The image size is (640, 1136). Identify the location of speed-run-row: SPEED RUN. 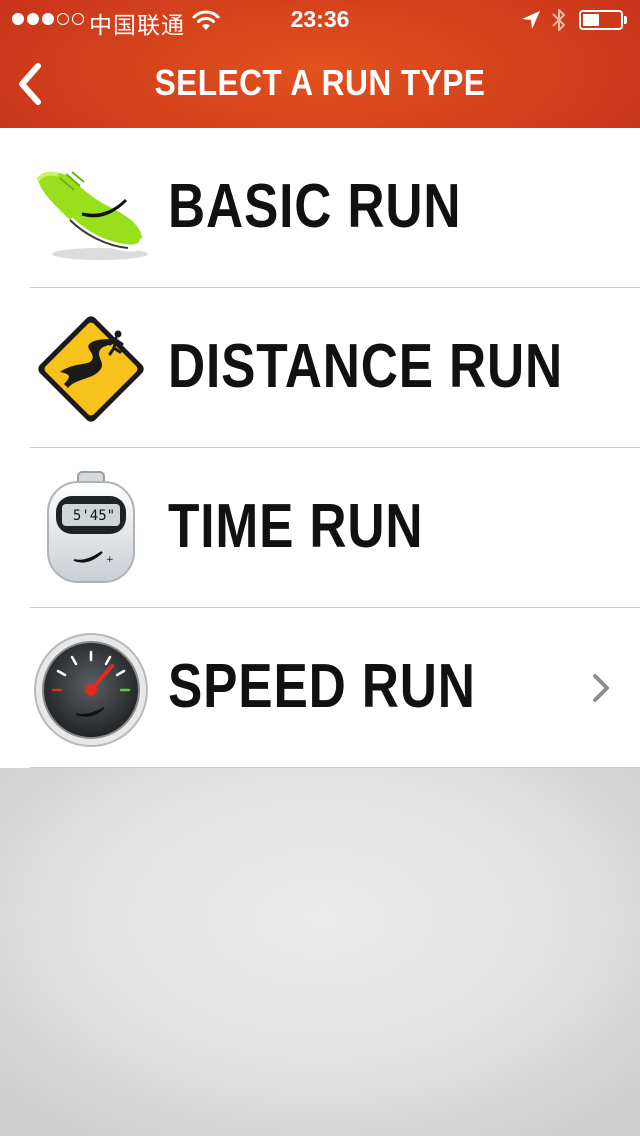
(320, 688).